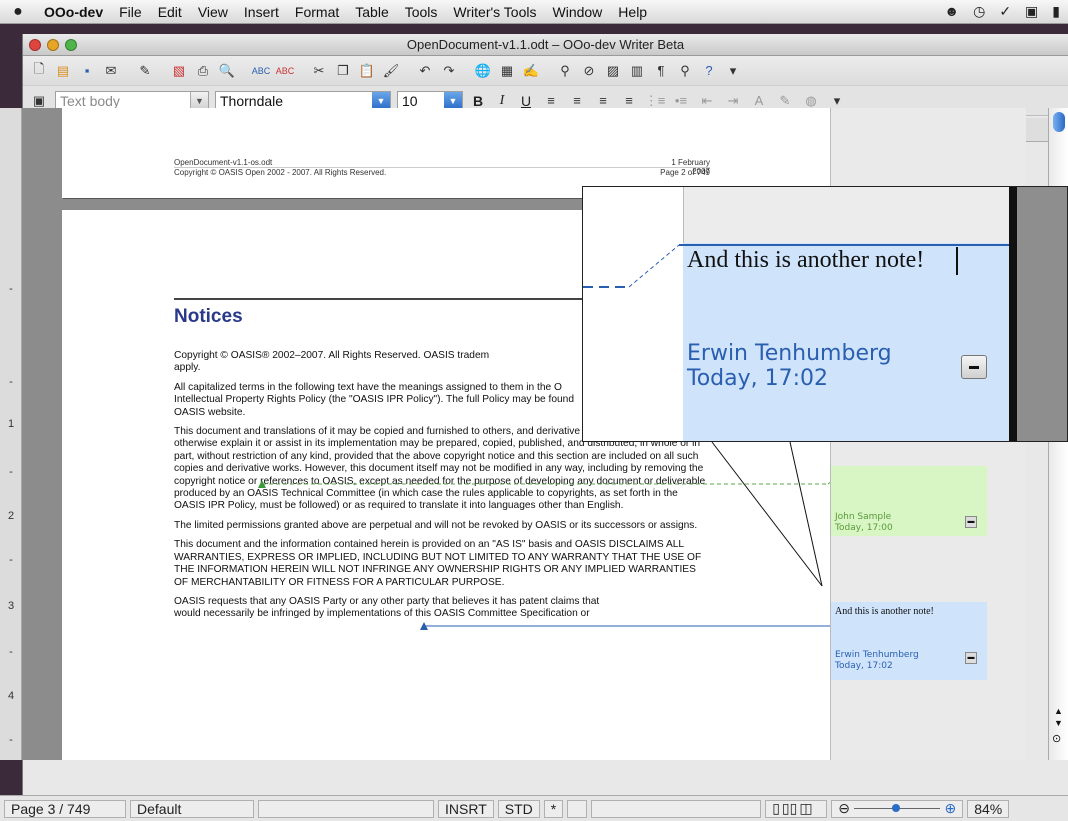  I want to click on text-cursor, so click(957, 261).